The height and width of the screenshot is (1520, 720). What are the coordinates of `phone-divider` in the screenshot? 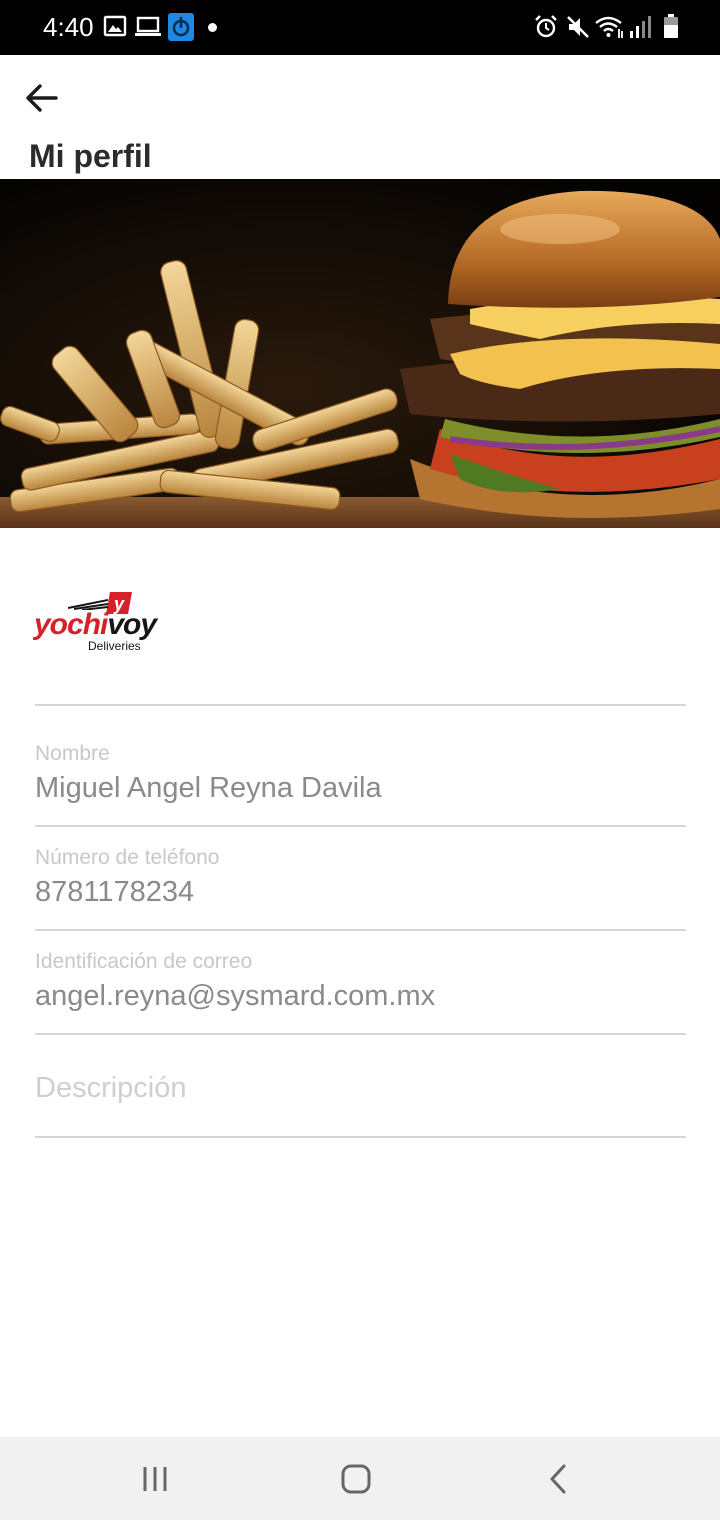 It's located at (360, 930).